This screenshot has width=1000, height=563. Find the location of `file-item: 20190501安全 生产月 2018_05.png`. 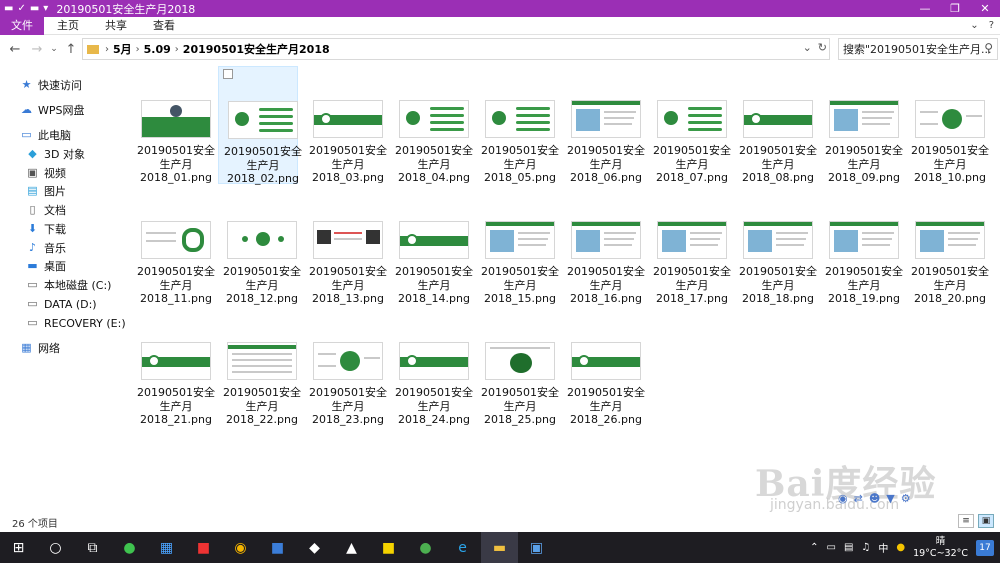

file-item: 20190501安全 生产月 2018_05.png is located at coordinates (517, 125).